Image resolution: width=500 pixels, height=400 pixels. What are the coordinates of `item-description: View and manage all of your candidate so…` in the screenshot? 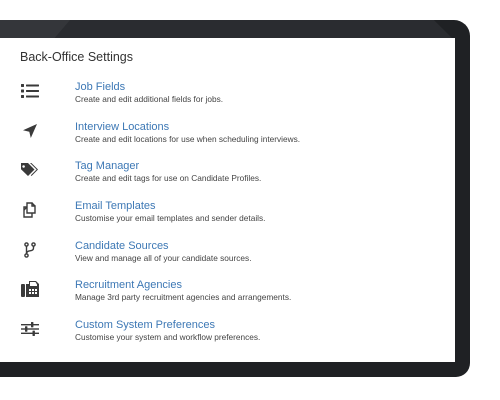 It's located at (163, 257).